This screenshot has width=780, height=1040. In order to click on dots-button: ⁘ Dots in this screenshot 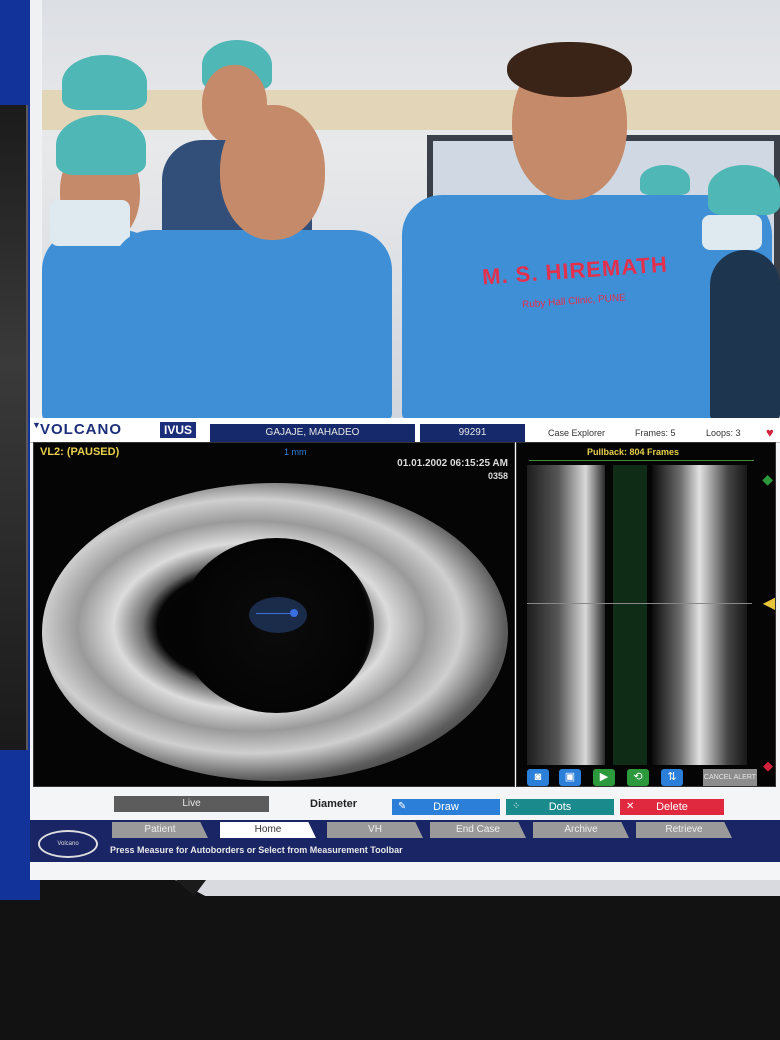, I will do `click(560, 807)`.